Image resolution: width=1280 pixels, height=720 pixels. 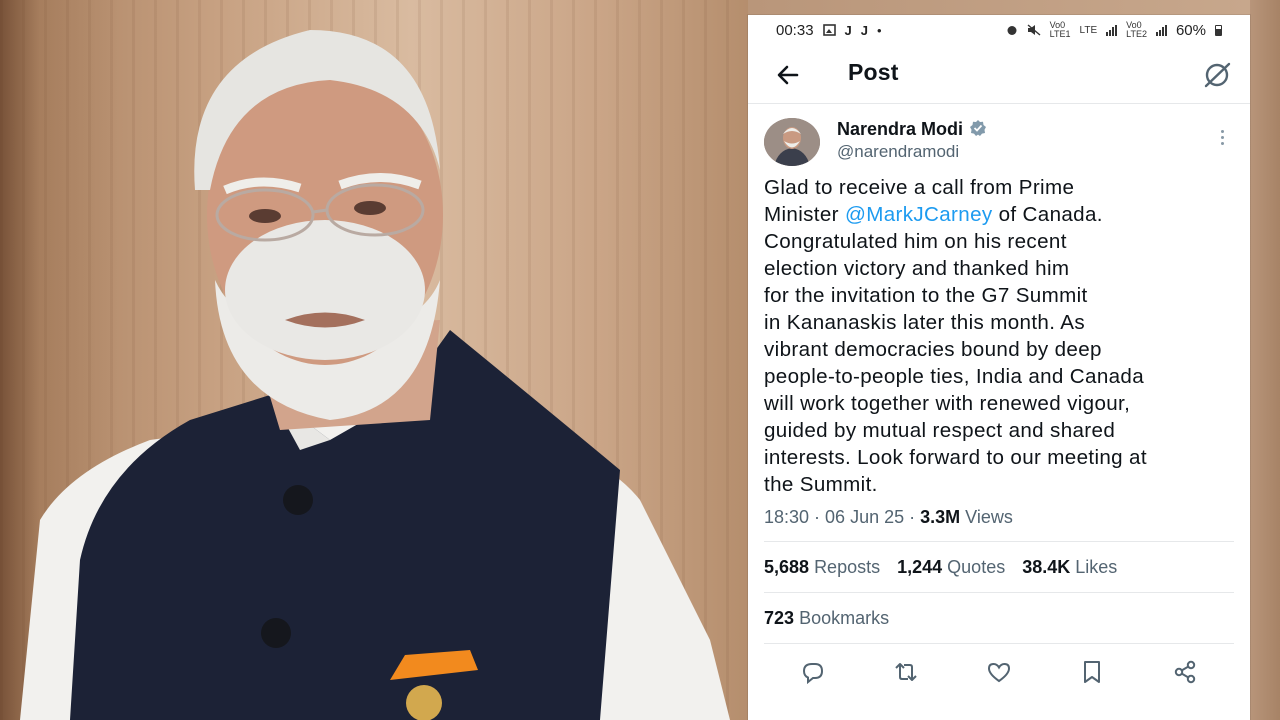 What do you see at coordinates (779, 617) in the screenshot?
I see `bookmarks-count: 723` at bounding box center [779, 617].